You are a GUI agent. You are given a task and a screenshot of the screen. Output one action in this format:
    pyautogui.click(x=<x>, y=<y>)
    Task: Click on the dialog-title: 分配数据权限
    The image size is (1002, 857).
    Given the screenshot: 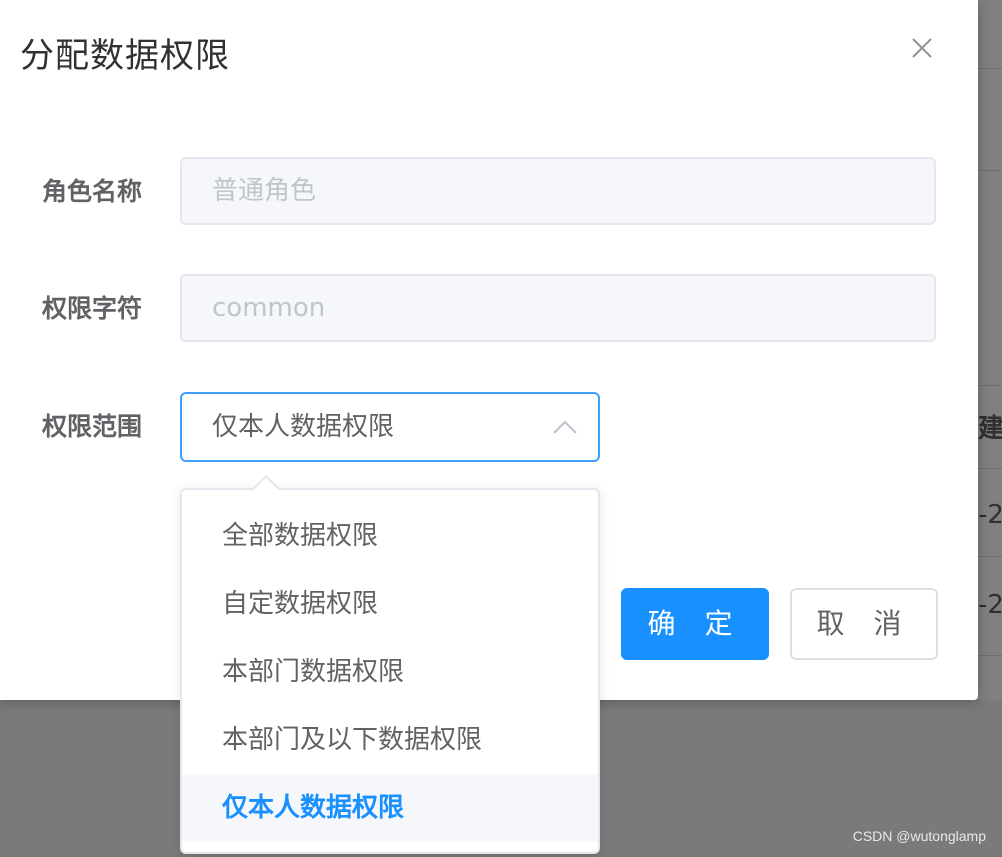 What is the action you would take?
    pyautogui.click(x=125, y=56)
    